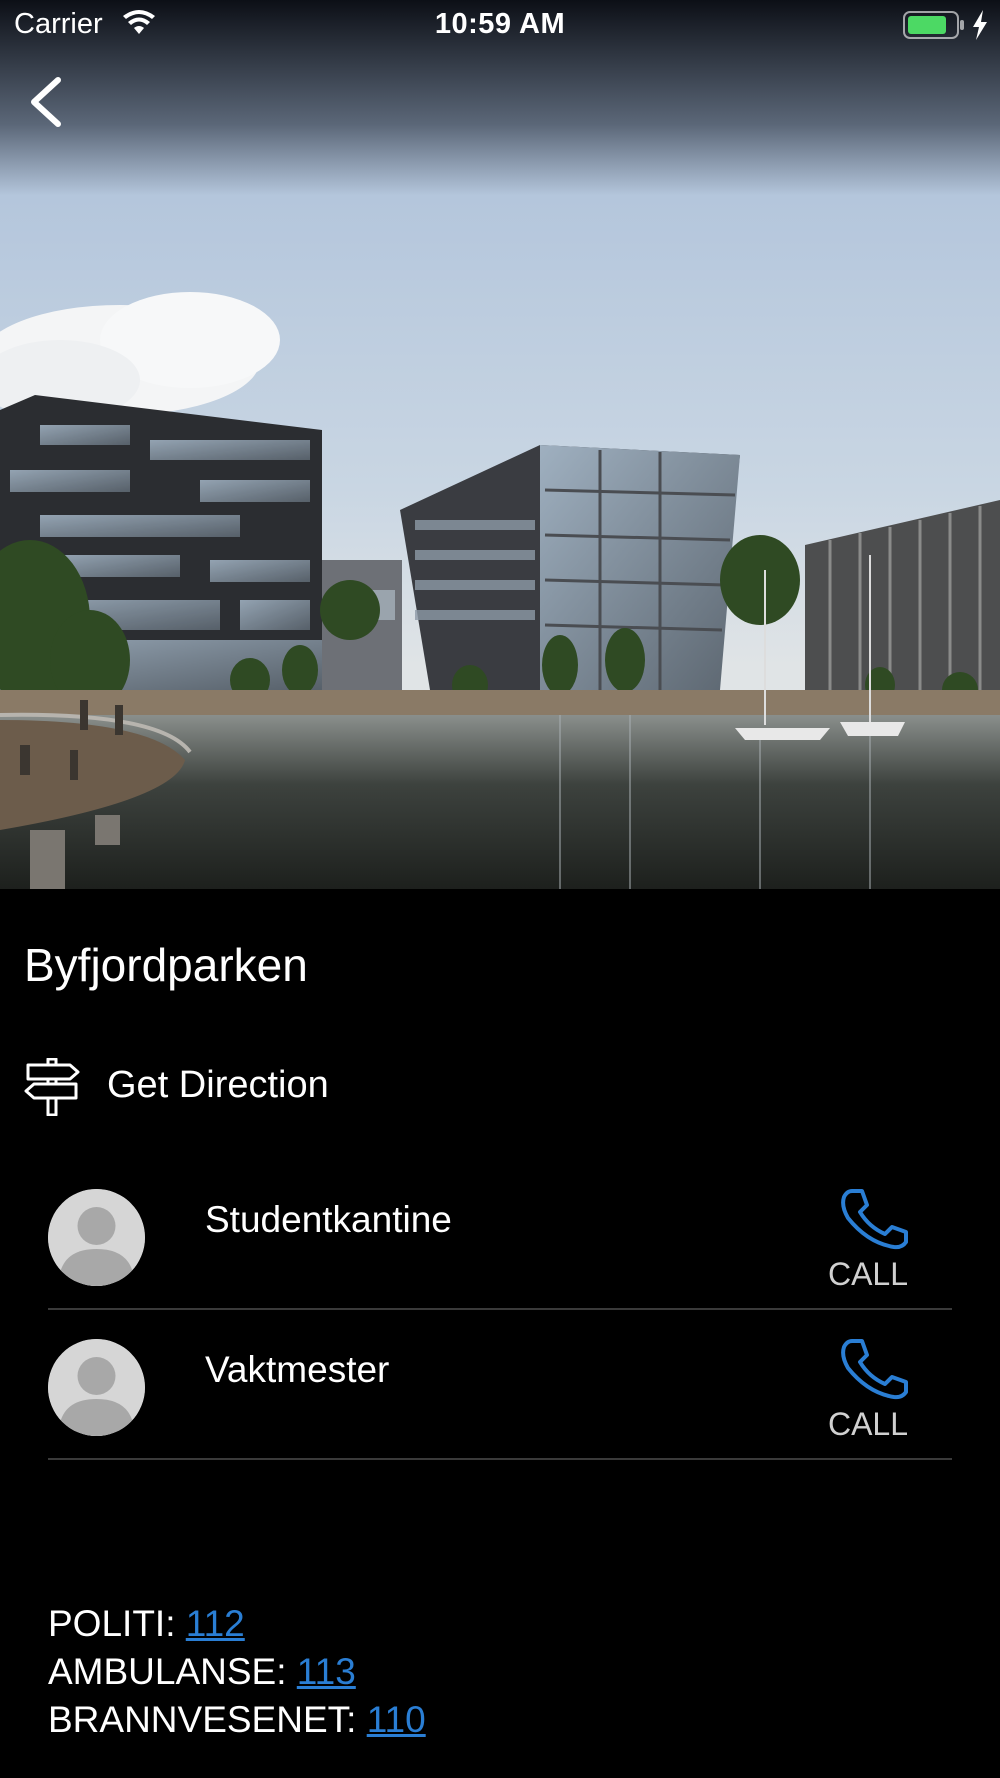 This screenshot has height=1778, width=1000. I want to click on emergency-line-police: POLITI: 112, so click(237, 1624).